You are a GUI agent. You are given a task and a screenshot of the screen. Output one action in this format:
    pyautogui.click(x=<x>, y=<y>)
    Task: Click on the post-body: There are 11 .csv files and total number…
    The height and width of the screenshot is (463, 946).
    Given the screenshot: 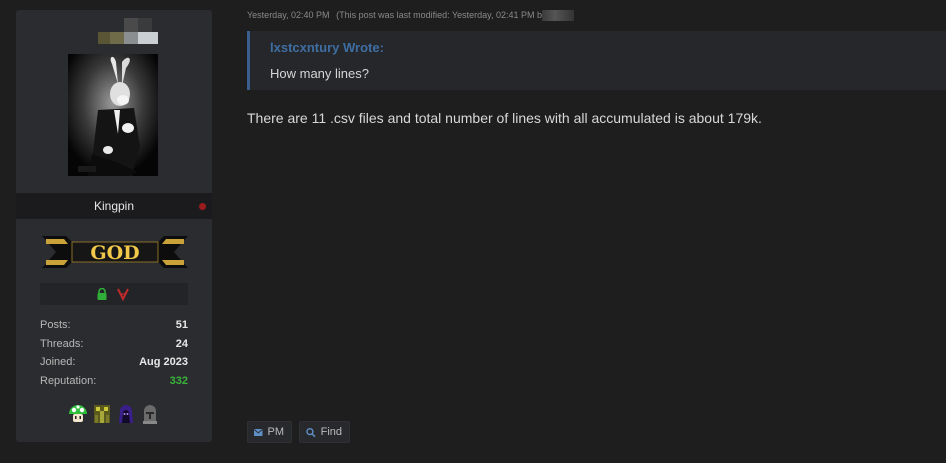 What is the action you would take?
    pyautogui.click(x=504, y=118)
    